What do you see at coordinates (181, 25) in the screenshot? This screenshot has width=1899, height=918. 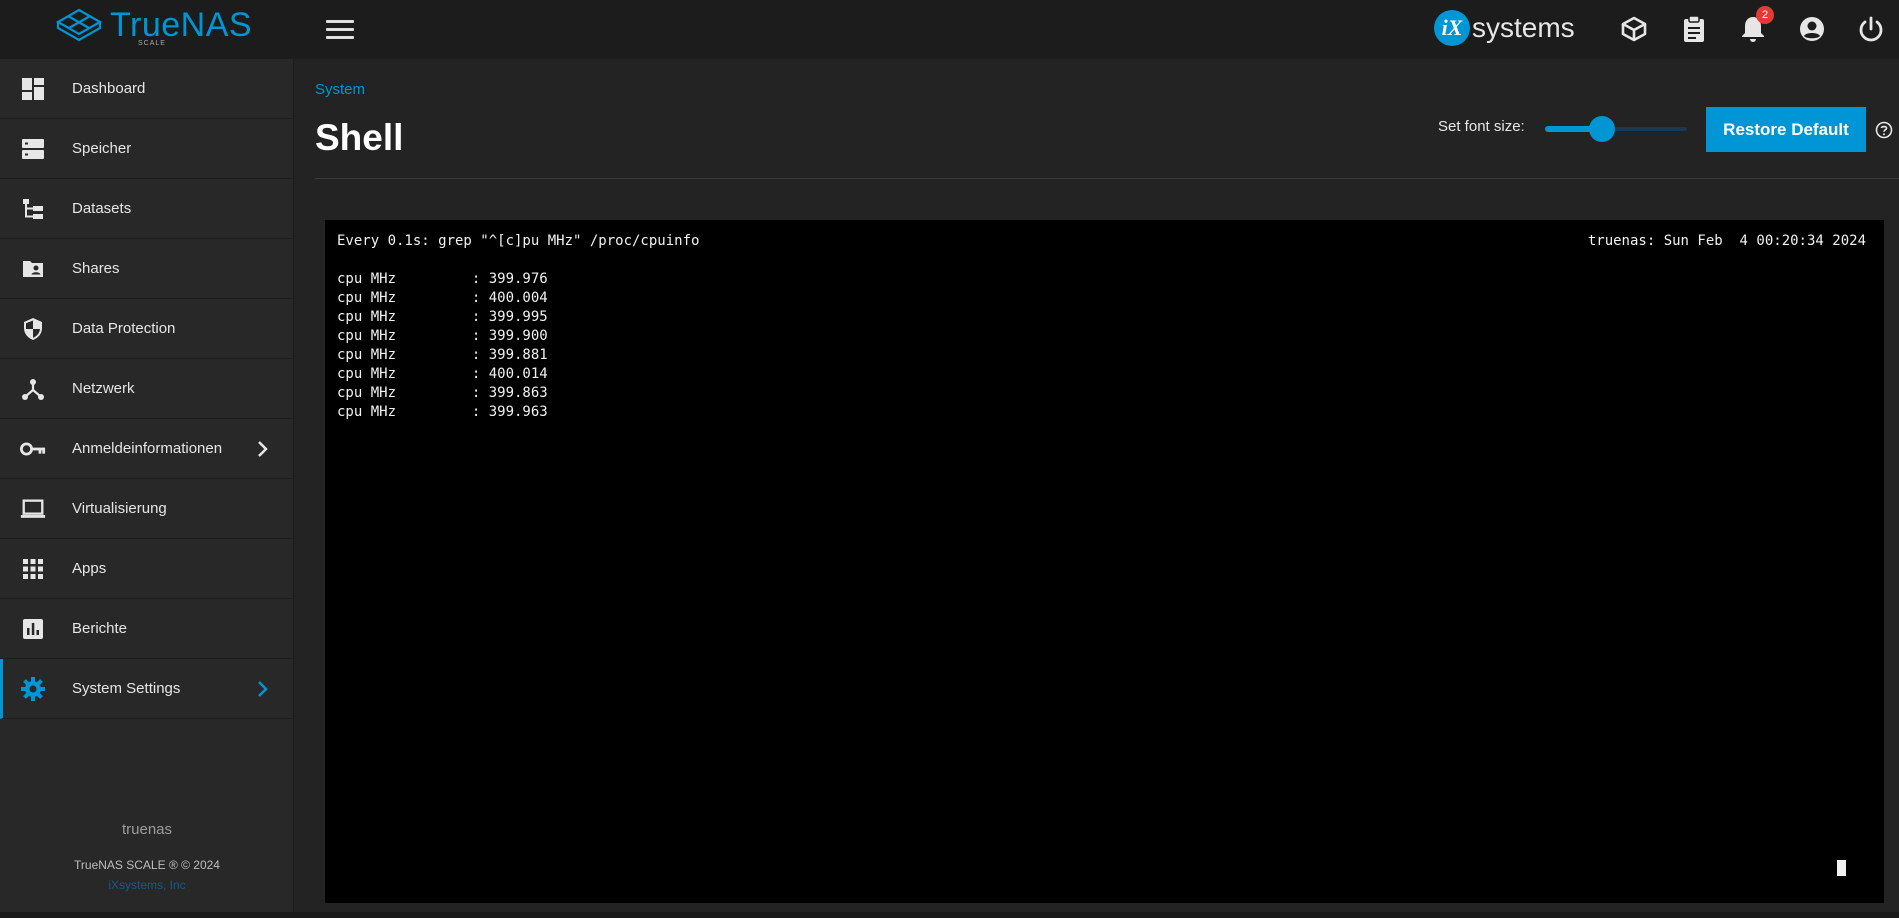 I see `truenas-logo-text: TrueNAS` at bounding box center [181, 25].